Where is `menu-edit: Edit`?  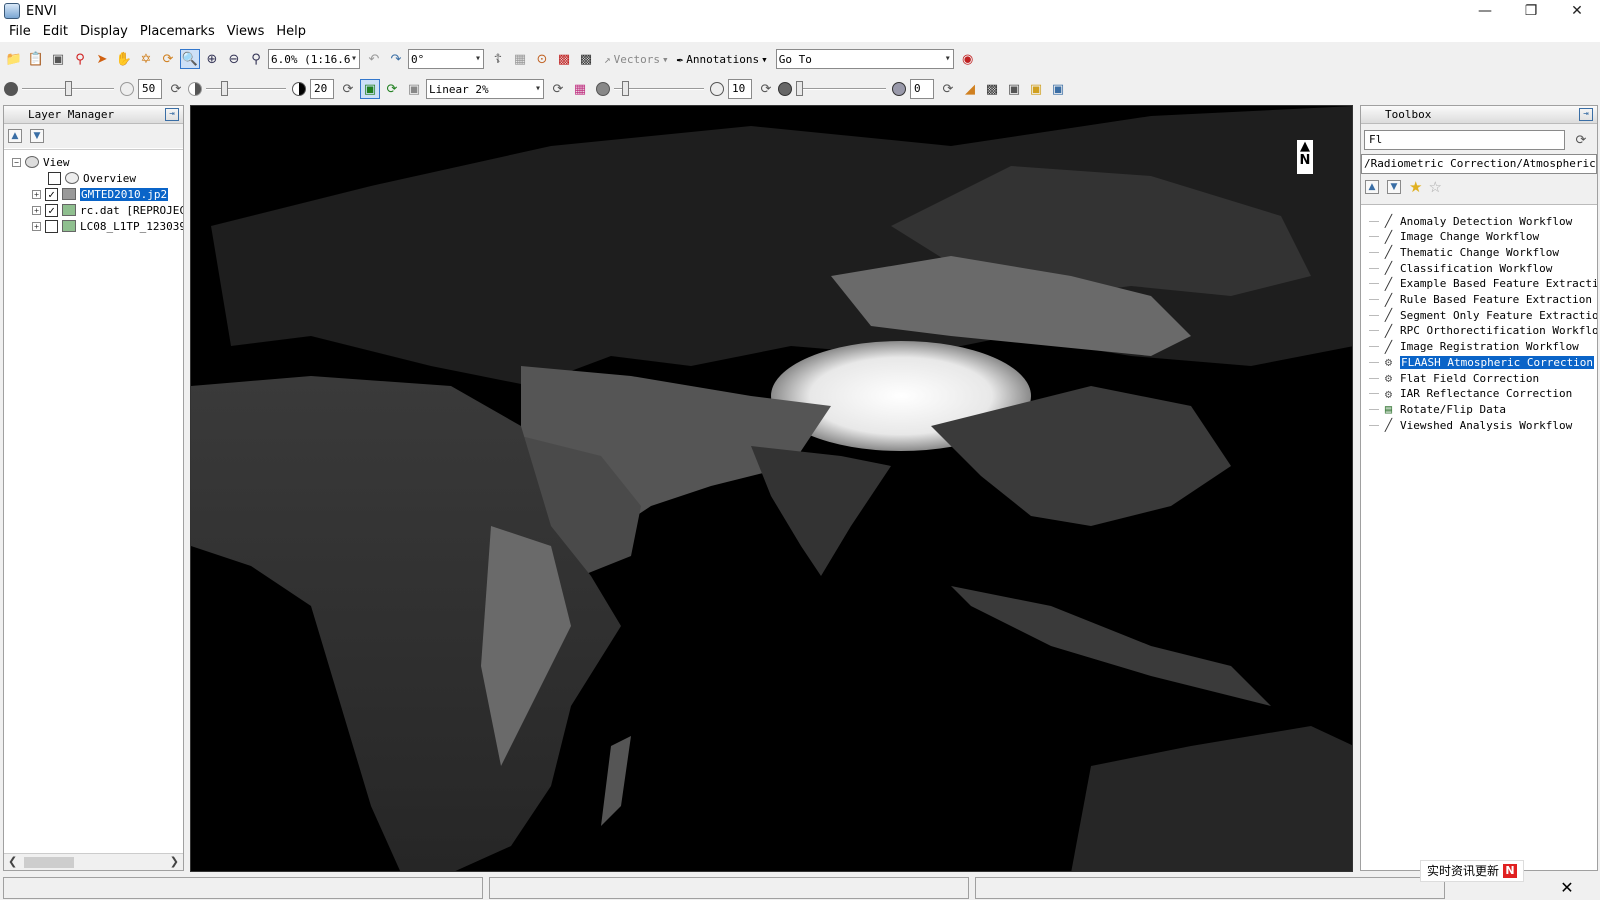 menu-edit: Edit is located at coordinates (55, 32).